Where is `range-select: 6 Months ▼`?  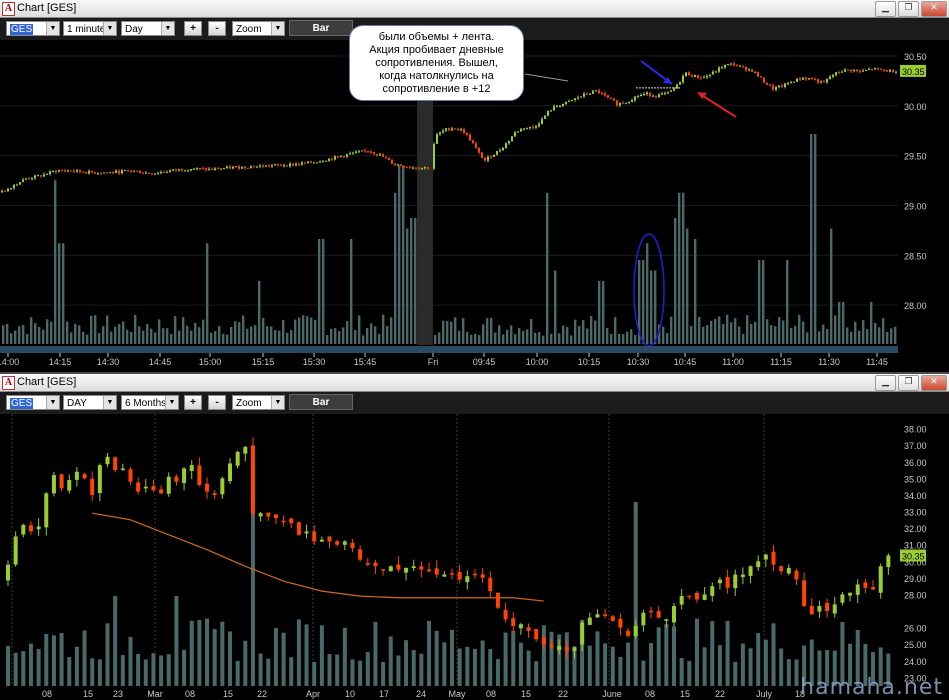
range-select: 6 Months ▼ is located at coordinates (150, 402).